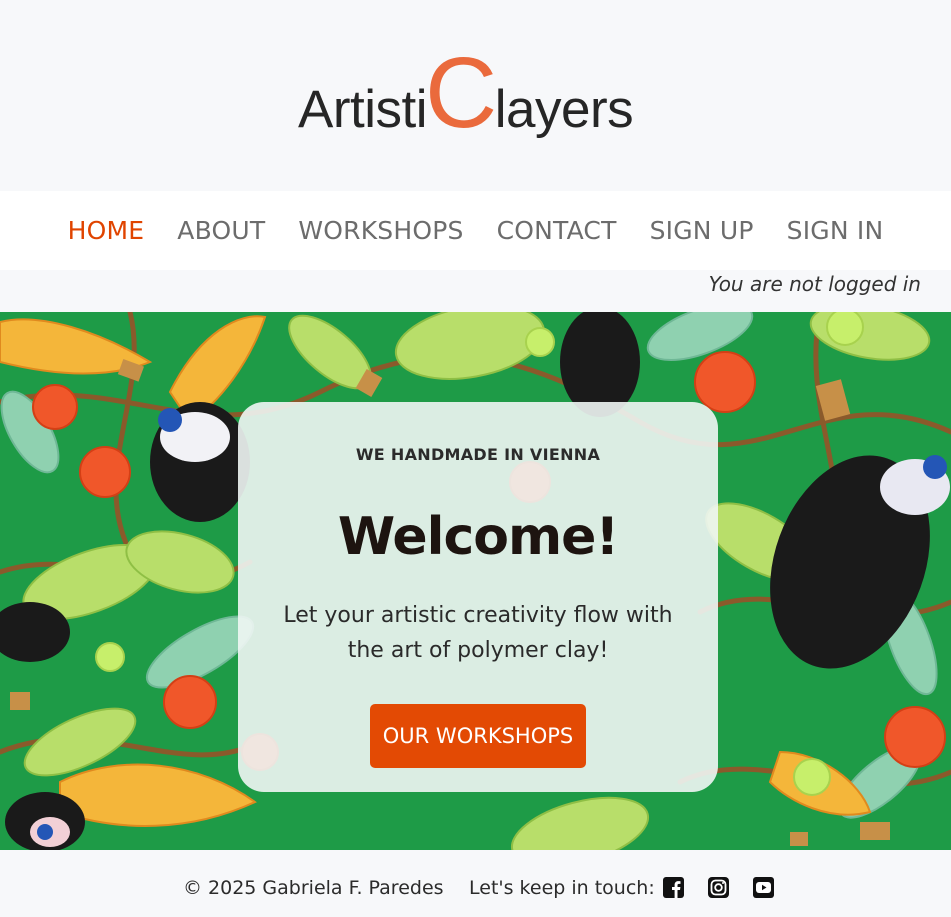 The width and height of the screenshot is (951, 917). I want to click on hero-subtitle-line-2: the art of polymer clay!, so click(478, 650).